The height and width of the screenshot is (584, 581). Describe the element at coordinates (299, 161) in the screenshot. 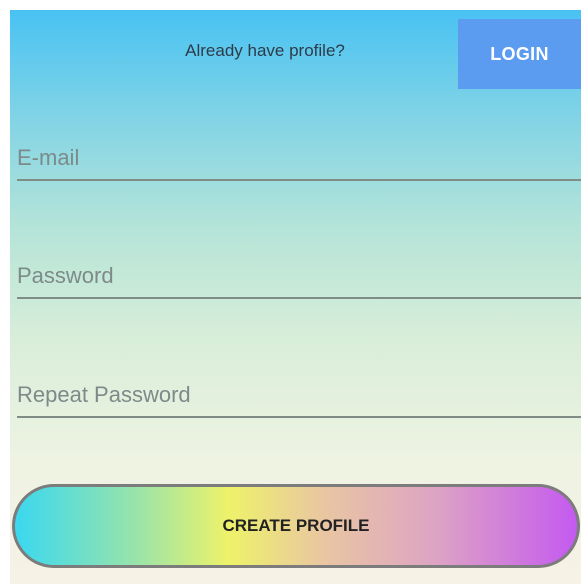

I see `email-field` at that location.